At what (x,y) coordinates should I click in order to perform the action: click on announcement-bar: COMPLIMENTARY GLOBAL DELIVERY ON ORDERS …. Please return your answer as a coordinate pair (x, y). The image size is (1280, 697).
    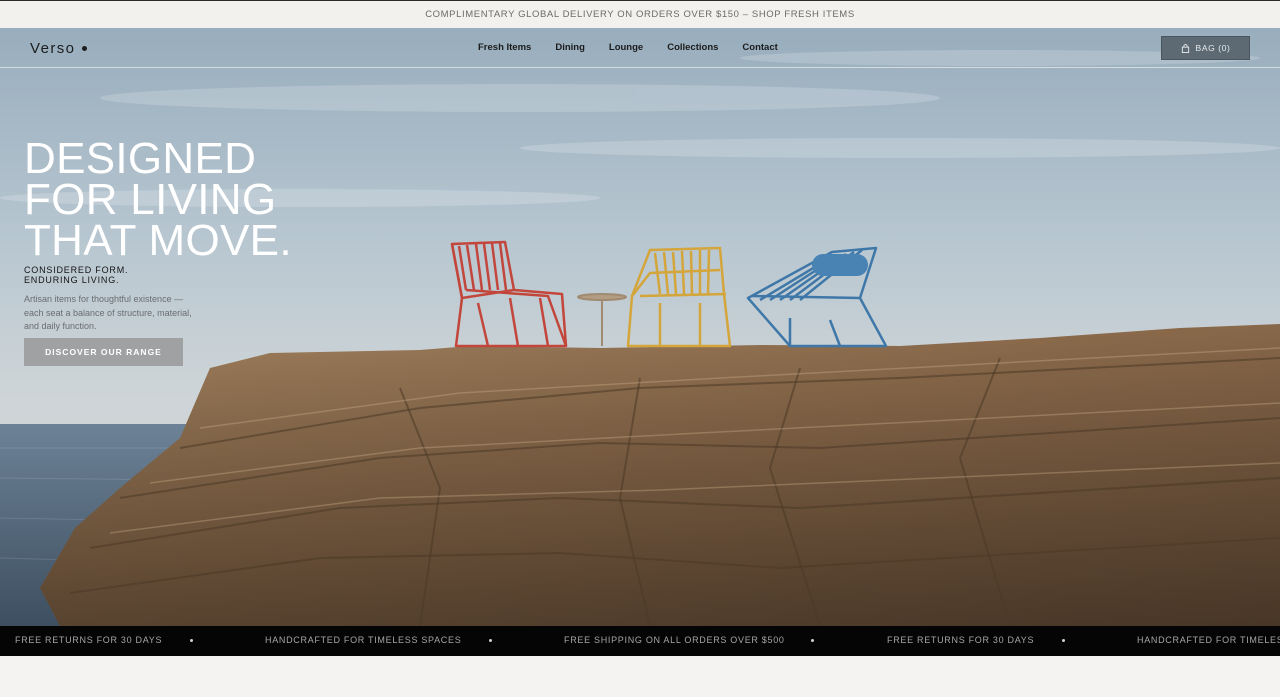
    Looking at the image, I should click on (640, 14).